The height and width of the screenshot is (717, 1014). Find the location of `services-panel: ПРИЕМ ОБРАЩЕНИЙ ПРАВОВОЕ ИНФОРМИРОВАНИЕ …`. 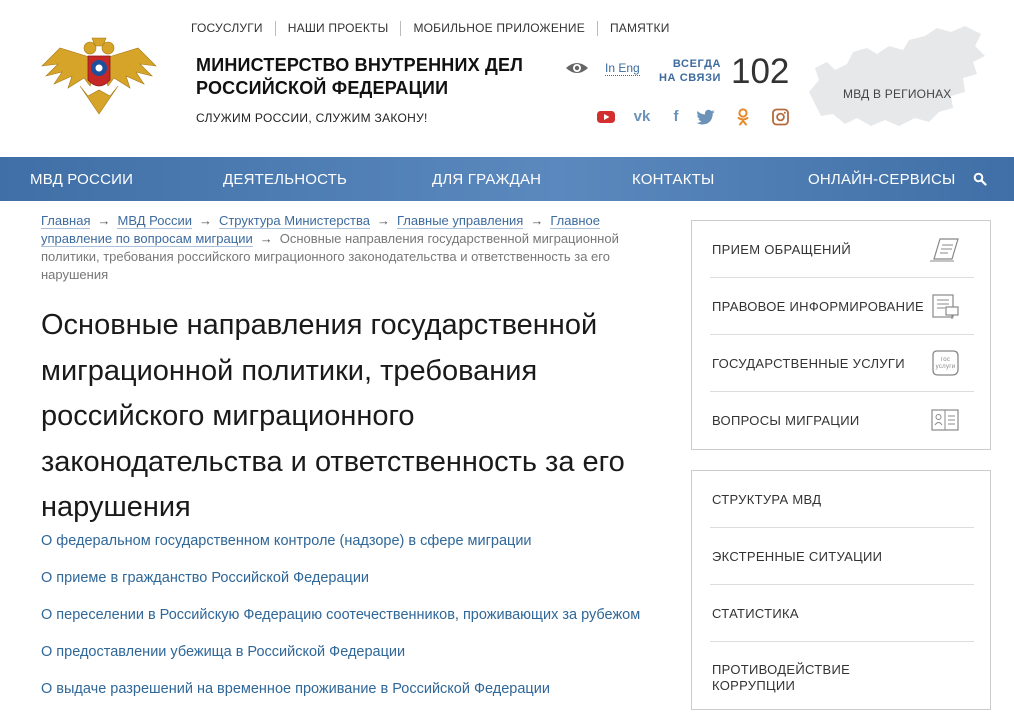

services-panel: ПРИЕМ ОБРАЩЕНИЙ ПРАВОВОЕ ИНФОРМИРОВАНИЕ … is located at coordinates (841, 335).